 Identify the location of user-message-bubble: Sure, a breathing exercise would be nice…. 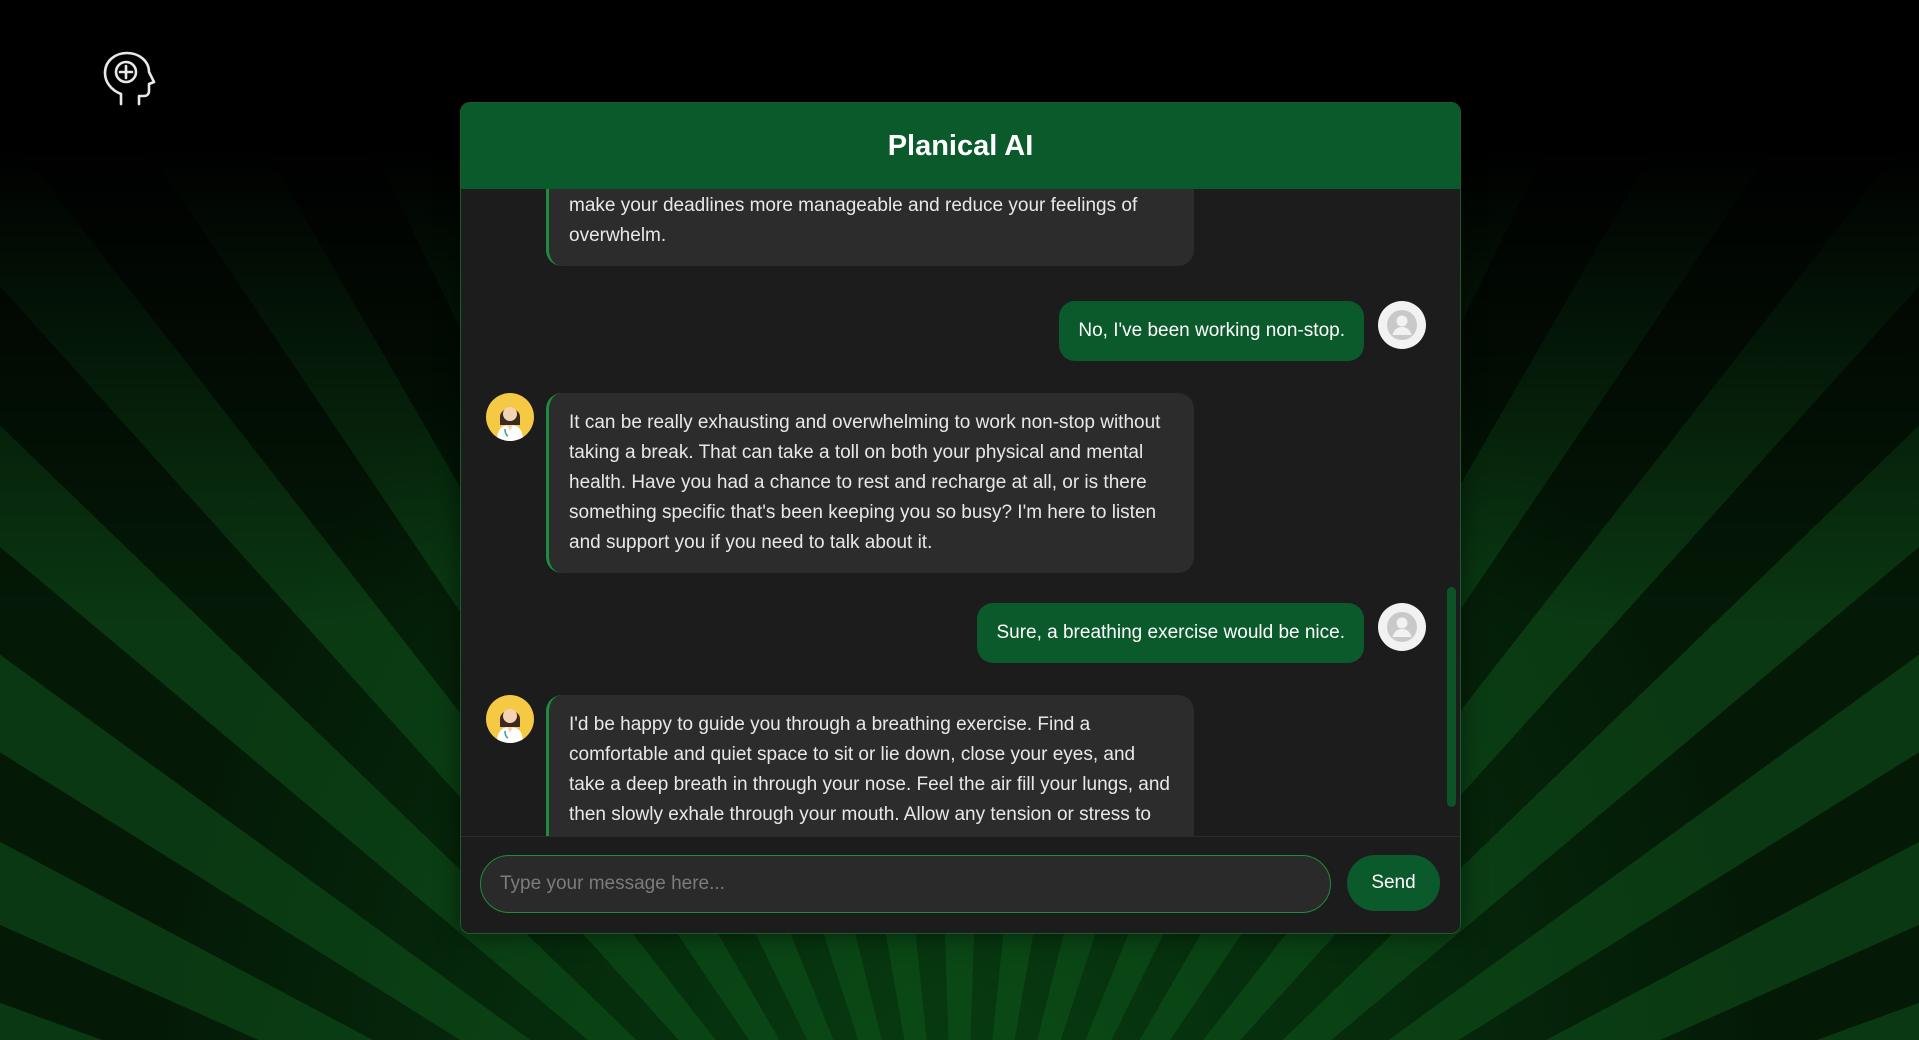
(1170, 633).